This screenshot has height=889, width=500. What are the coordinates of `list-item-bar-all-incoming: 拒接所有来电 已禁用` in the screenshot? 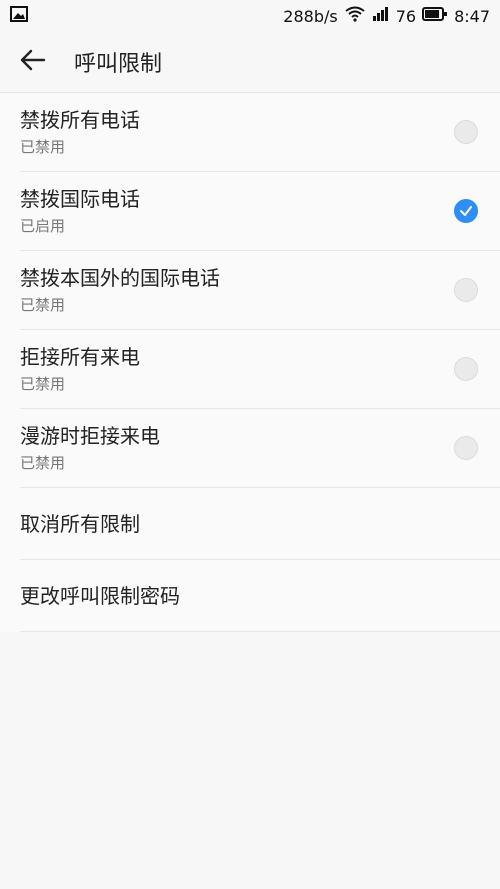 It's located at (260, 369).